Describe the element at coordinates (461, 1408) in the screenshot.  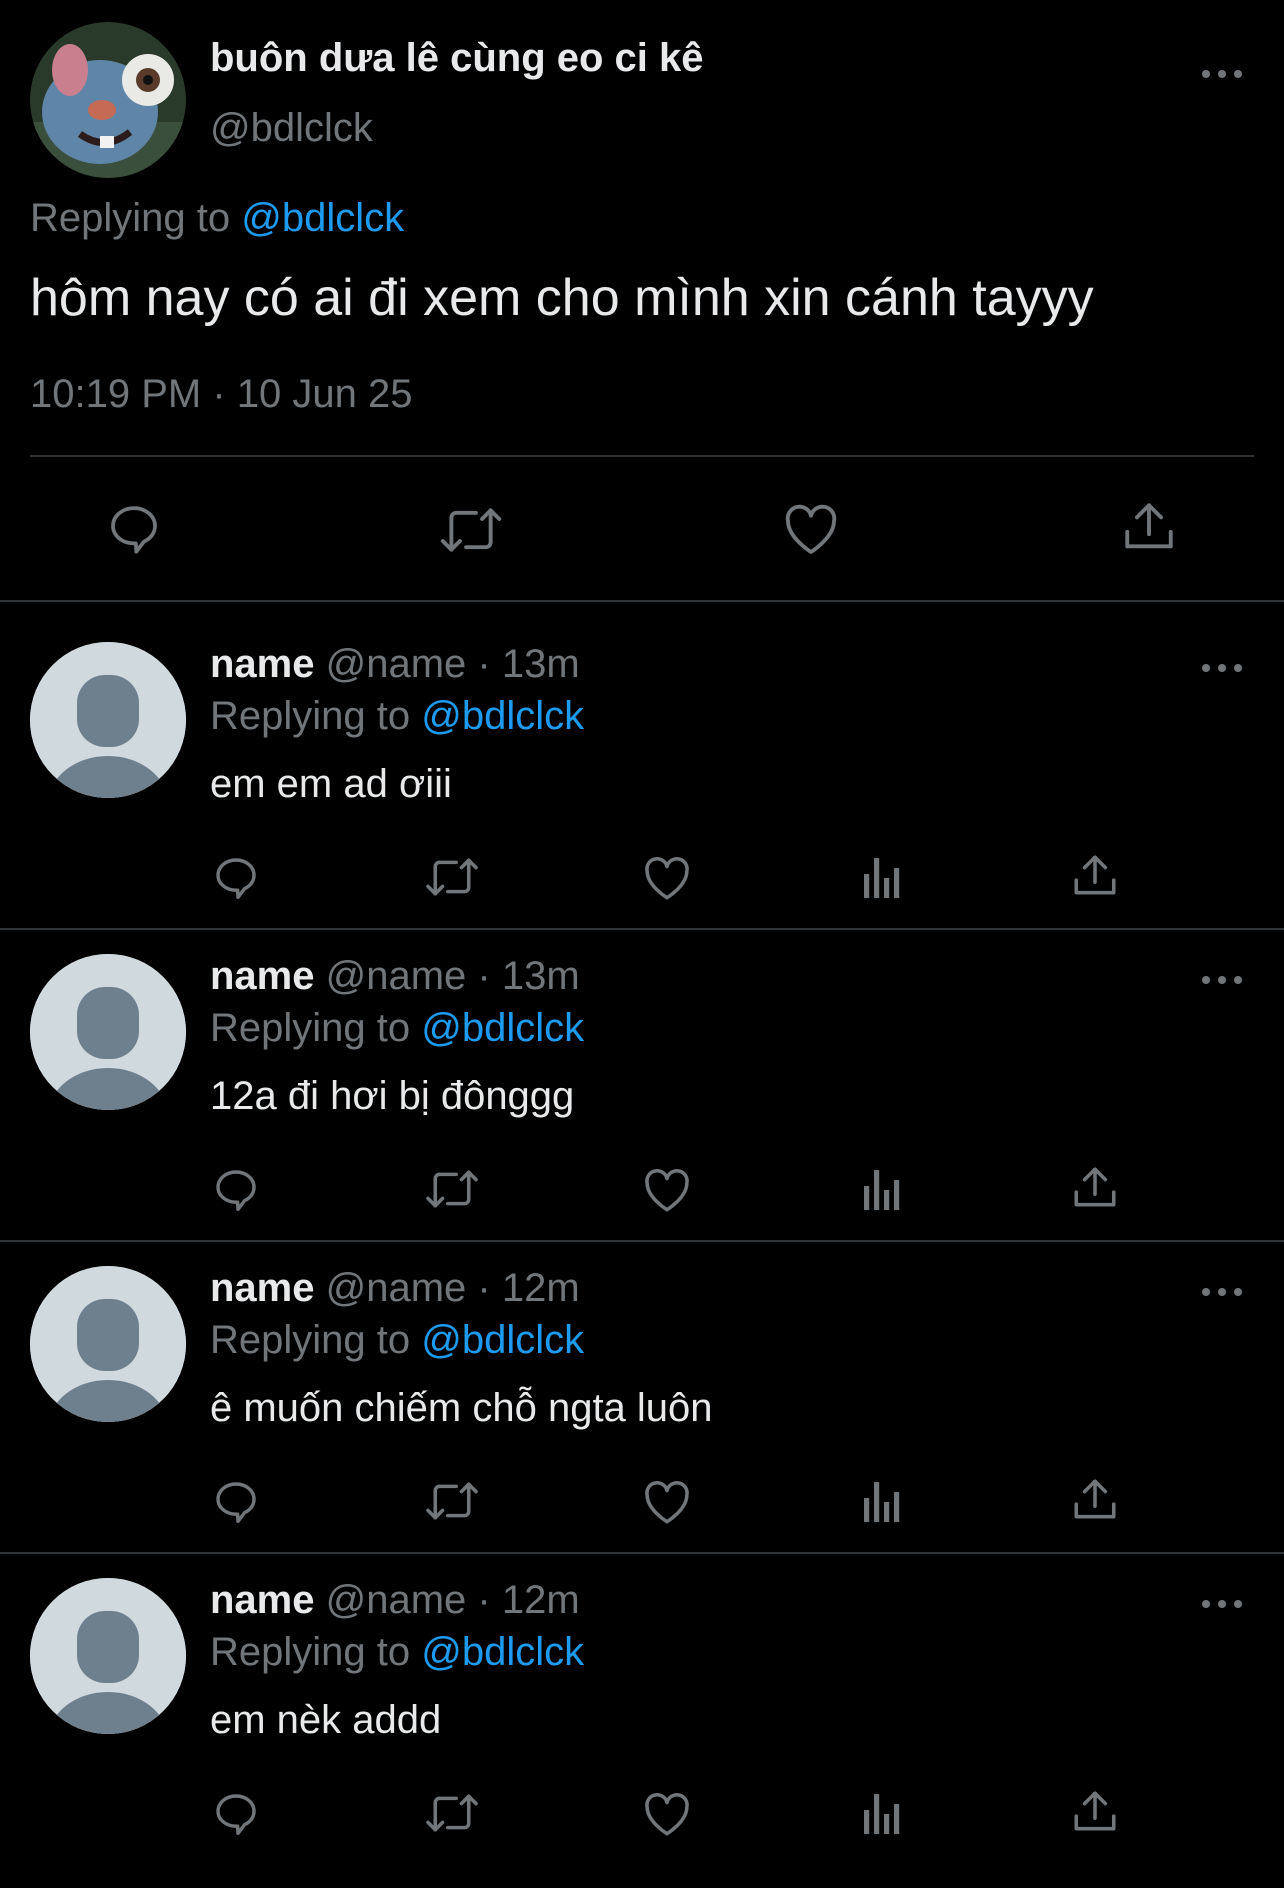
I see `reply-text: ê muốn chiếm chỗ ngta luôn` at that location.